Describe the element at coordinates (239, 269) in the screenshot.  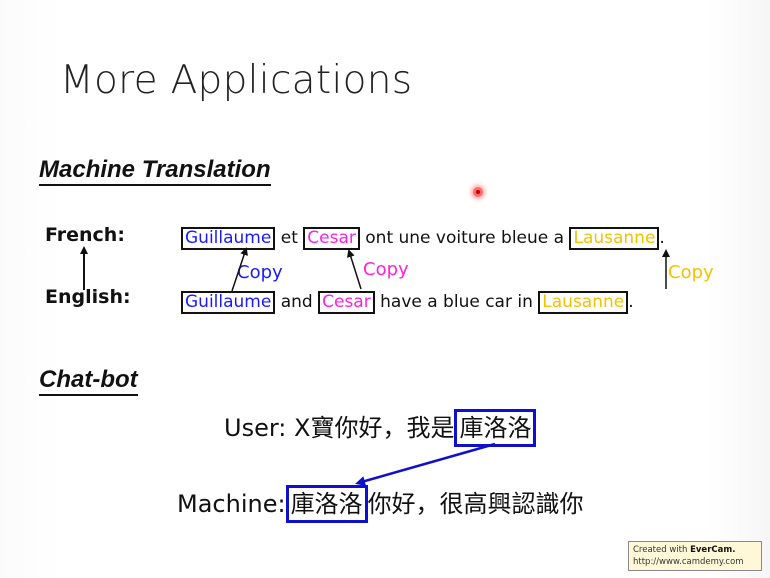
I see `copy-arrow-guillaume` at that location.